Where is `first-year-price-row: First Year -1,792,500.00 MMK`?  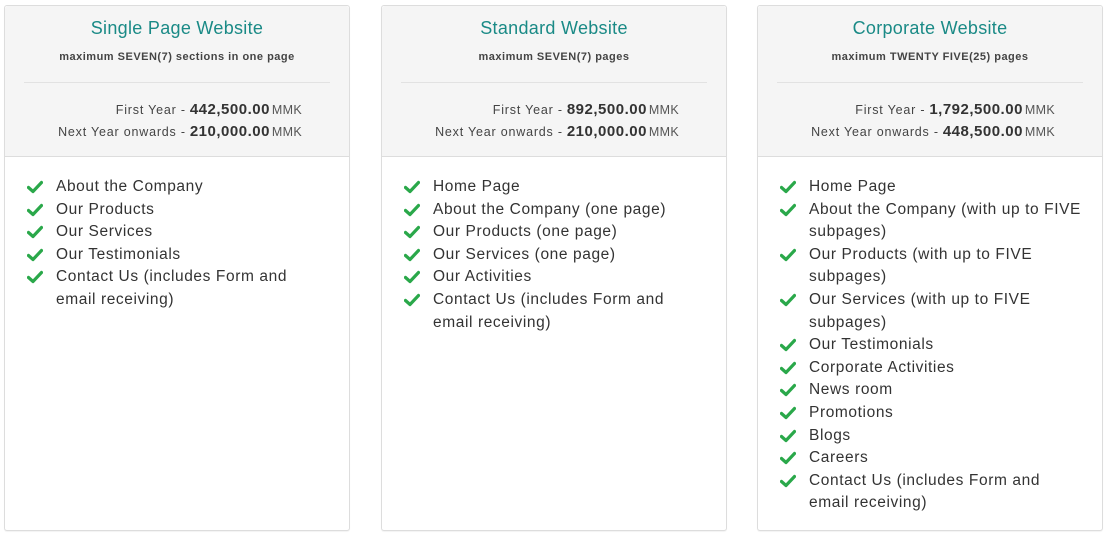
first-year-price-row: First Year -1,792,500.00 MMK is located at coordinates (955, 109).